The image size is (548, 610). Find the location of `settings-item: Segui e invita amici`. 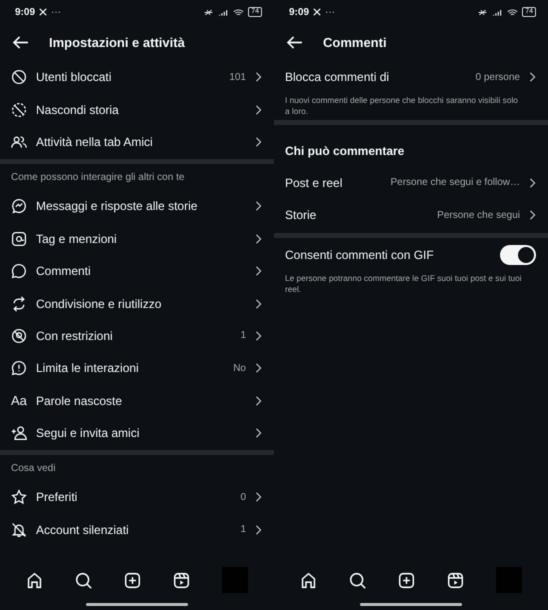

settings-item: Segui e invita amici is located at coordinates (137, 433).